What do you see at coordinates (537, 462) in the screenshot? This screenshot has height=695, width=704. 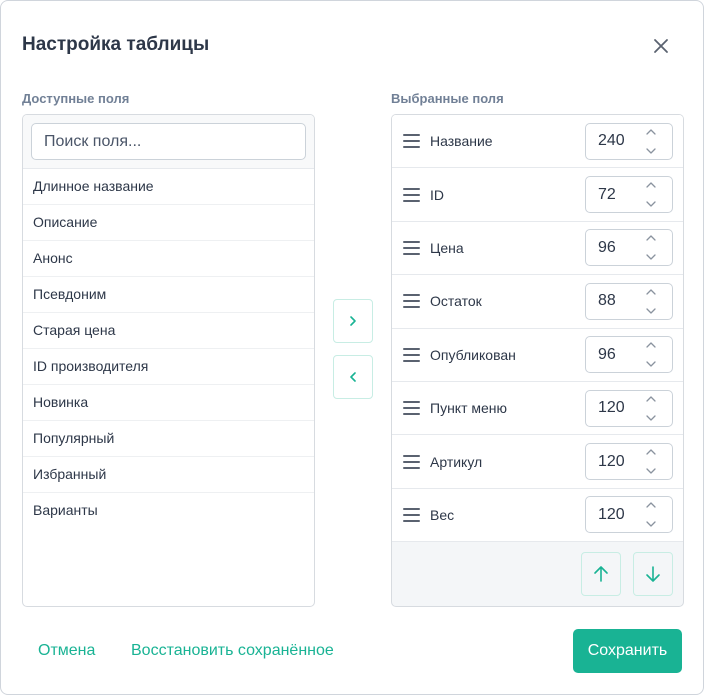 I see `selected-field-item: Артикул 120` at bounding box center [537, 462].